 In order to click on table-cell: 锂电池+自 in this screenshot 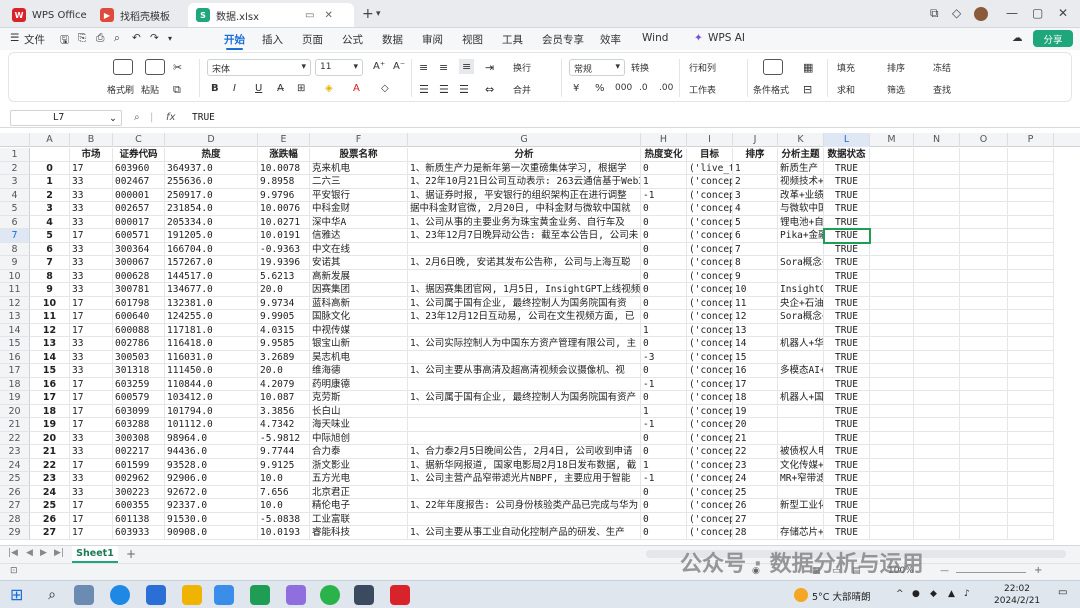, I will do `click(801, 222)`.